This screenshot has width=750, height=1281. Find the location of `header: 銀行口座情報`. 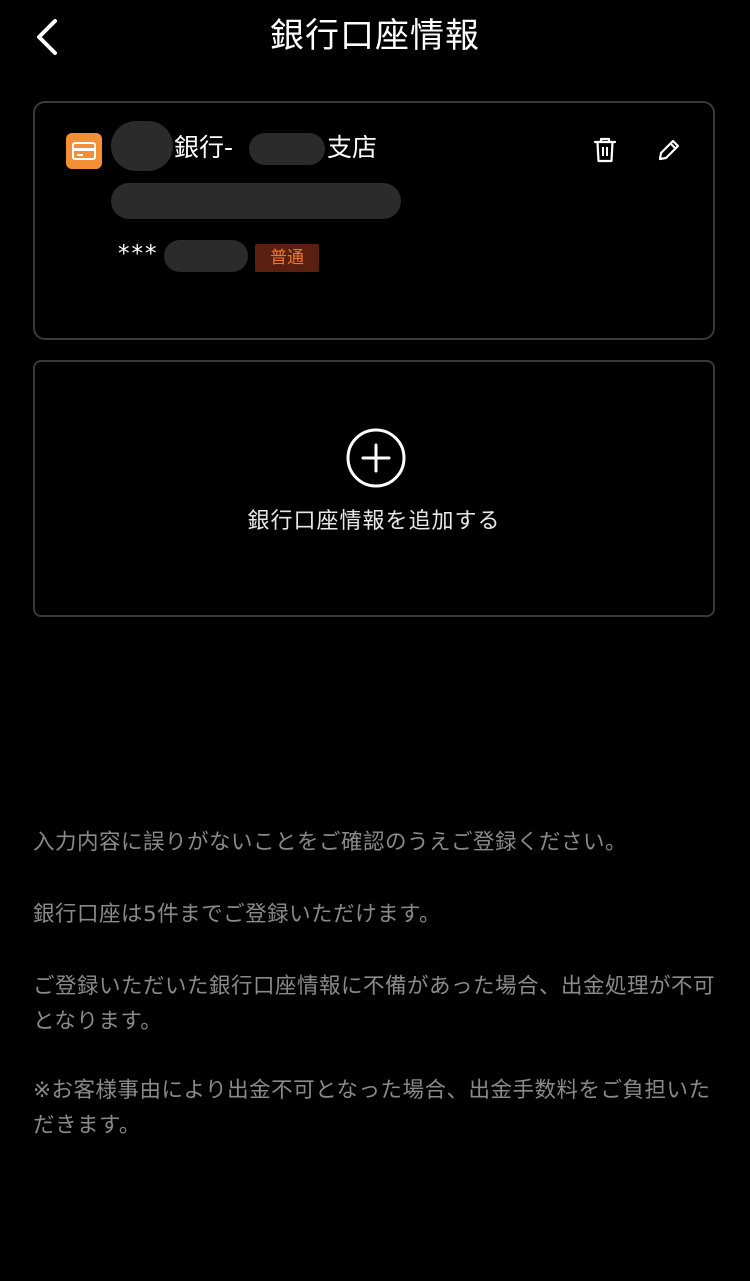

header: 銀行口座情報 is located at coordinates (375, 36).